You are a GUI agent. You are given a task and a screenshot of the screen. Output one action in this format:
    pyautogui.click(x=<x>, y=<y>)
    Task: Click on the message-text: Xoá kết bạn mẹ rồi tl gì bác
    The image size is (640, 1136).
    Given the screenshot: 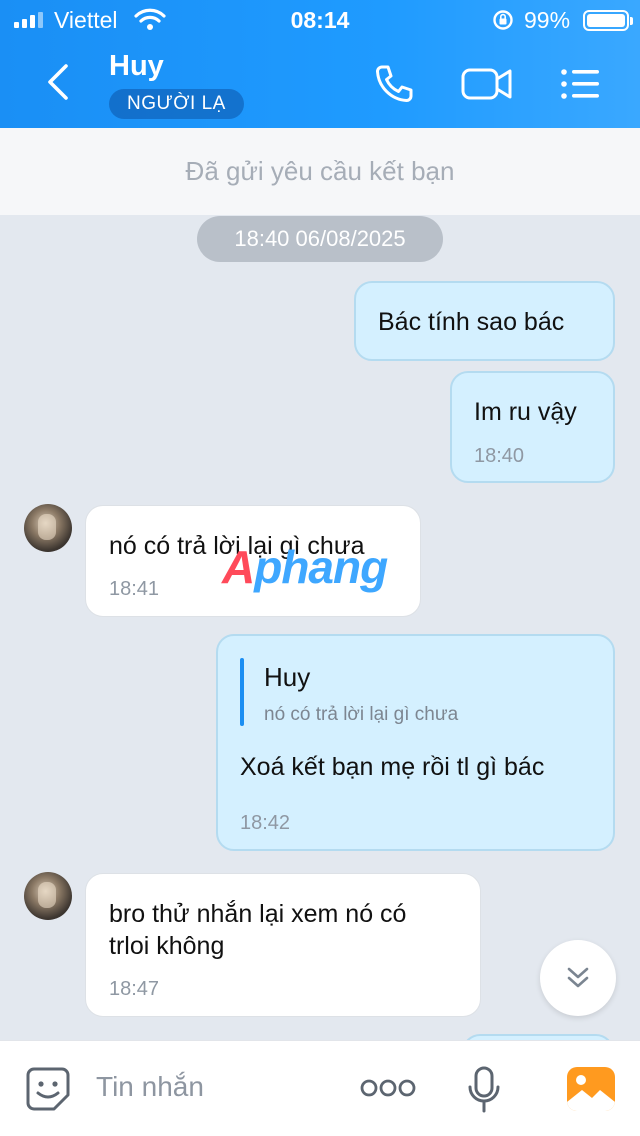 What is the action you would take?
    pyautogui.click(x=392, y=767)
    